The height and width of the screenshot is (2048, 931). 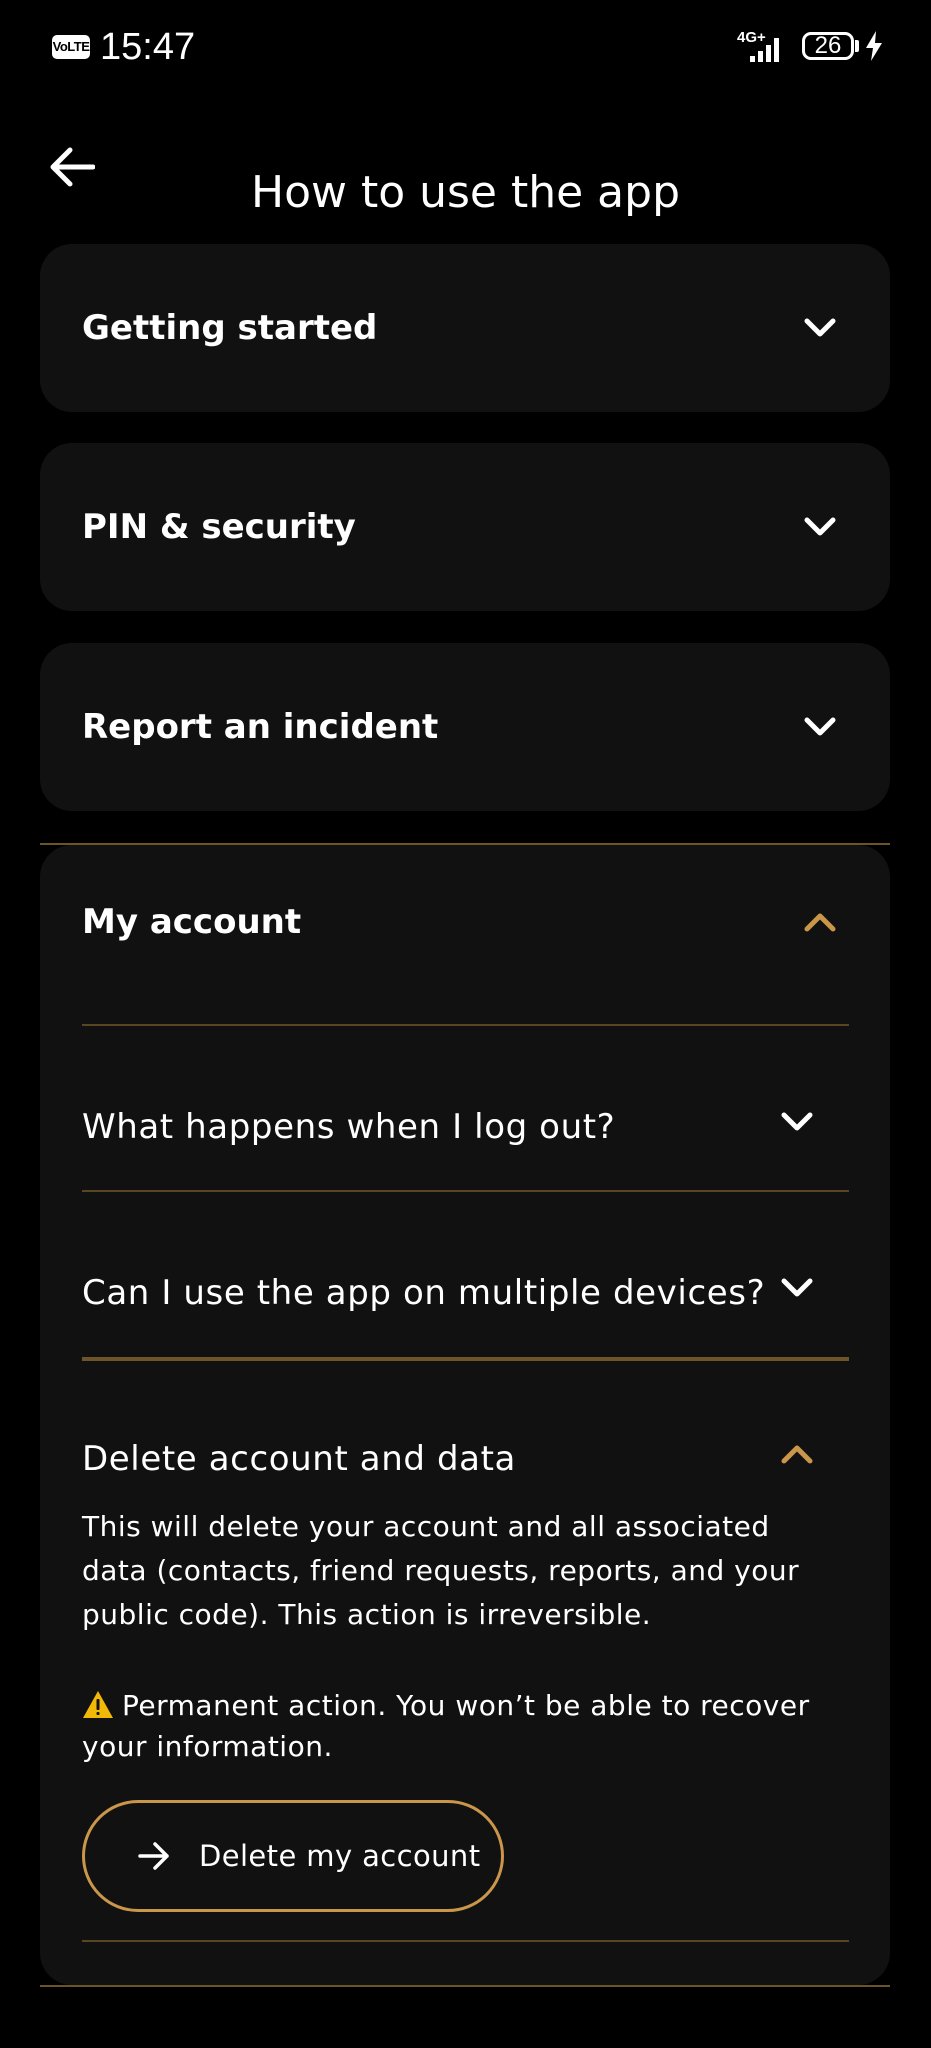 I want to click on section-label: PIN & security, so click(x=219, y=527).